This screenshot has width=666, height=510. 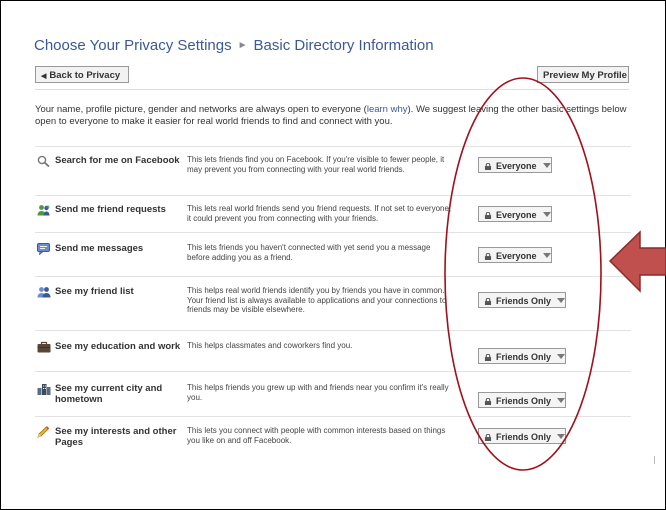 I want to click on annotation-arrow, so click(x=637, y=261).